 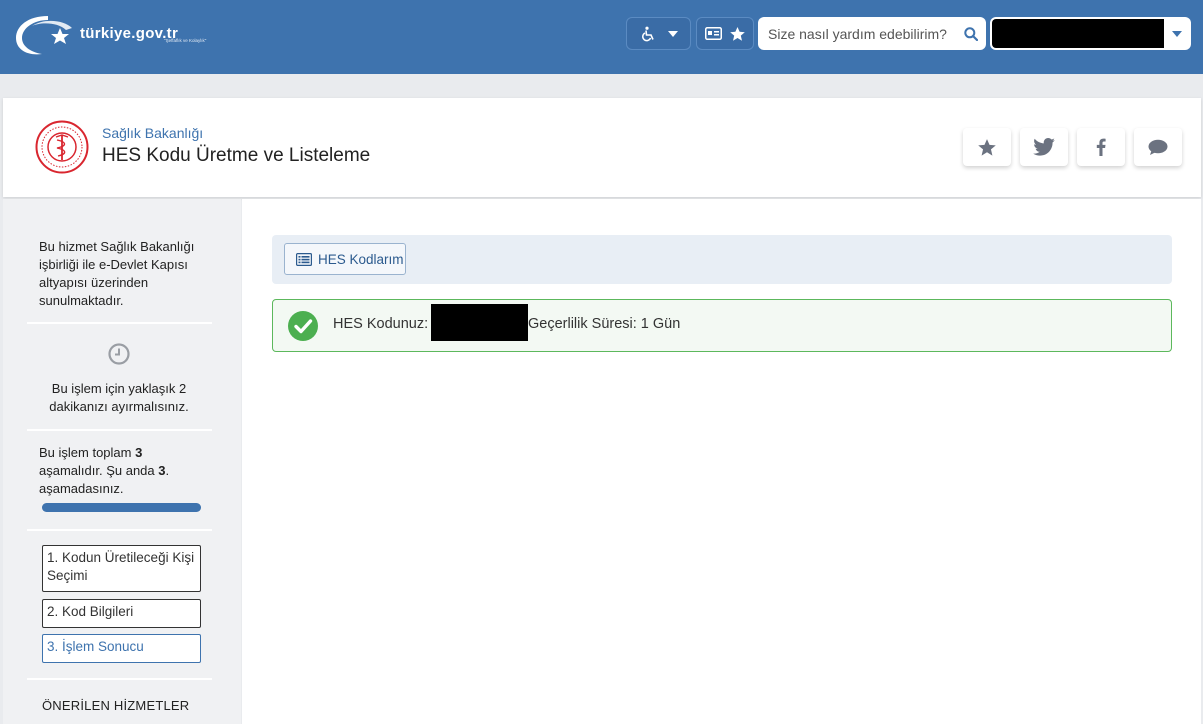 I want to click on share-facebook-button, so click(x=1101, y=147).